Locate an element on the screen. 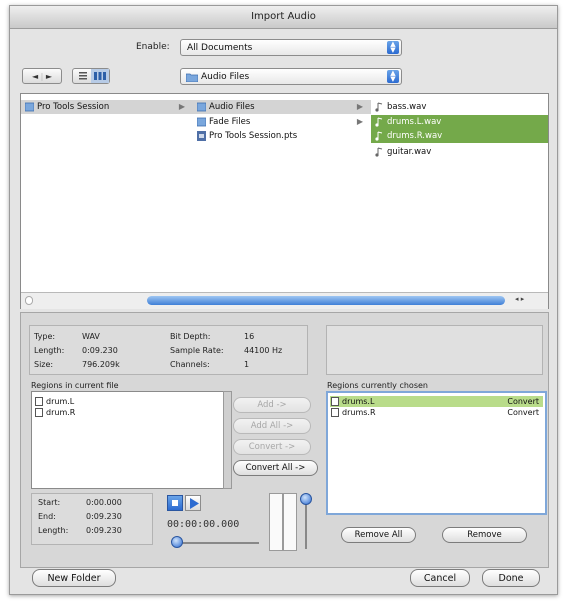  play-icon is located at coordinates (194, 503).